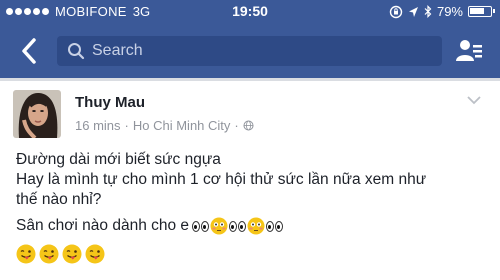 This screenshot has height=280, width=500. What do you see at coordinates (30, 51) in the screenshot?
I see `back-chevron-icon` at bounding box center [30, 51].